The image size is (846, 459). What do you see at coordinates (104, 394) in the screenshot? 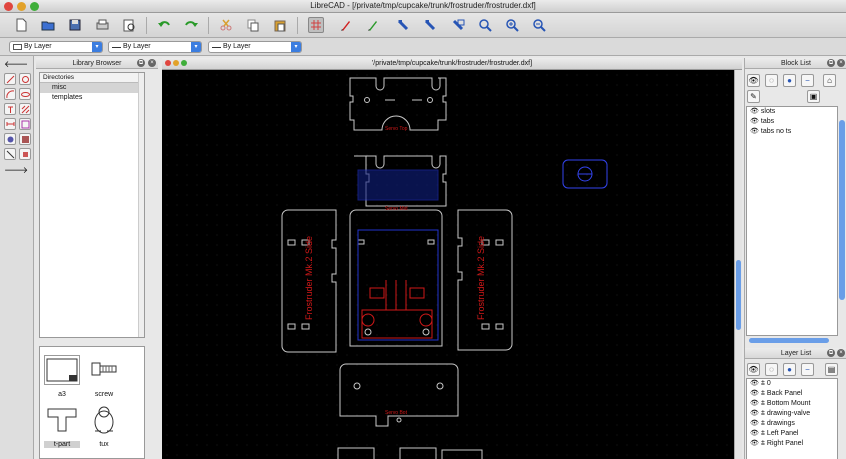
I see `thumbnail-label: screw` at bounding box center [104, 394].